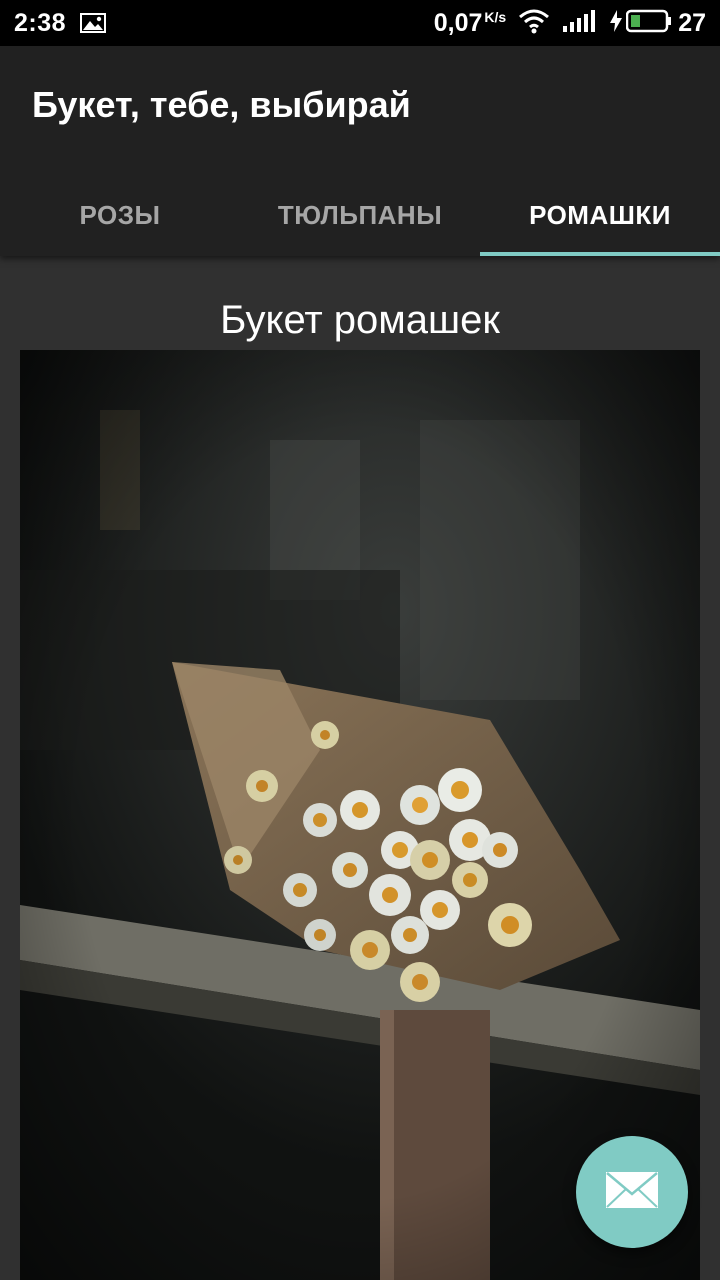  I want to click on battery-level: 27, so click(692, 22).